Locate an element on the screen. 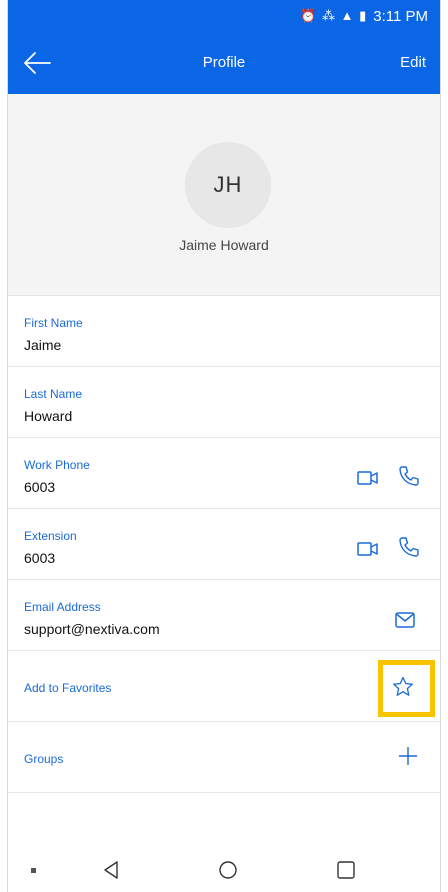  email-row: Email Address support@nextiva.com is located at coordinates (224, 615).